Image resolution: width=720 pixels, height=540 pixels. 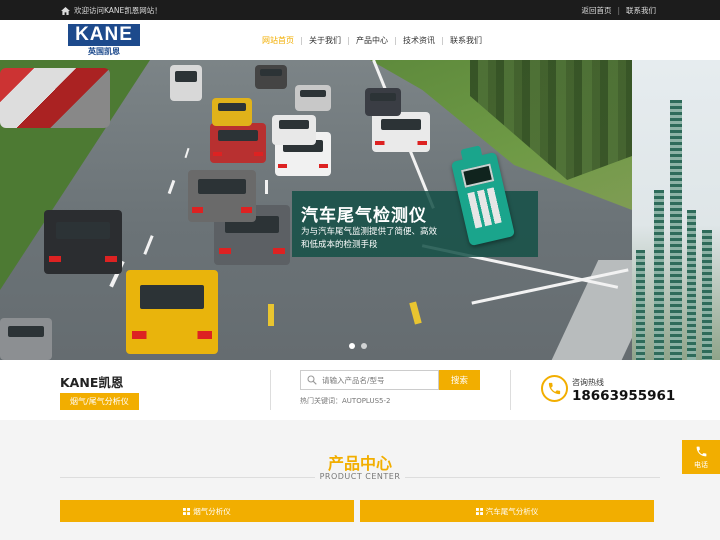 What do you see at coordinates (623, 396) in the screenshot?
I see `hotline-number: 18663955961` at bounding box center [623, 396].